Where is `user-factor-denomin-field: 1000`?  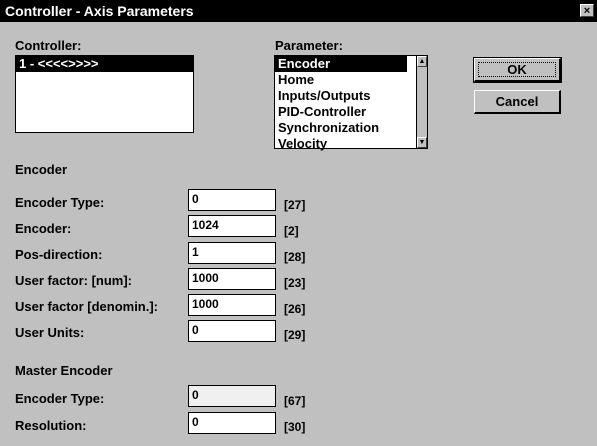
user-factor-denomin-field: 1000 is located at coordinates (232, 305).